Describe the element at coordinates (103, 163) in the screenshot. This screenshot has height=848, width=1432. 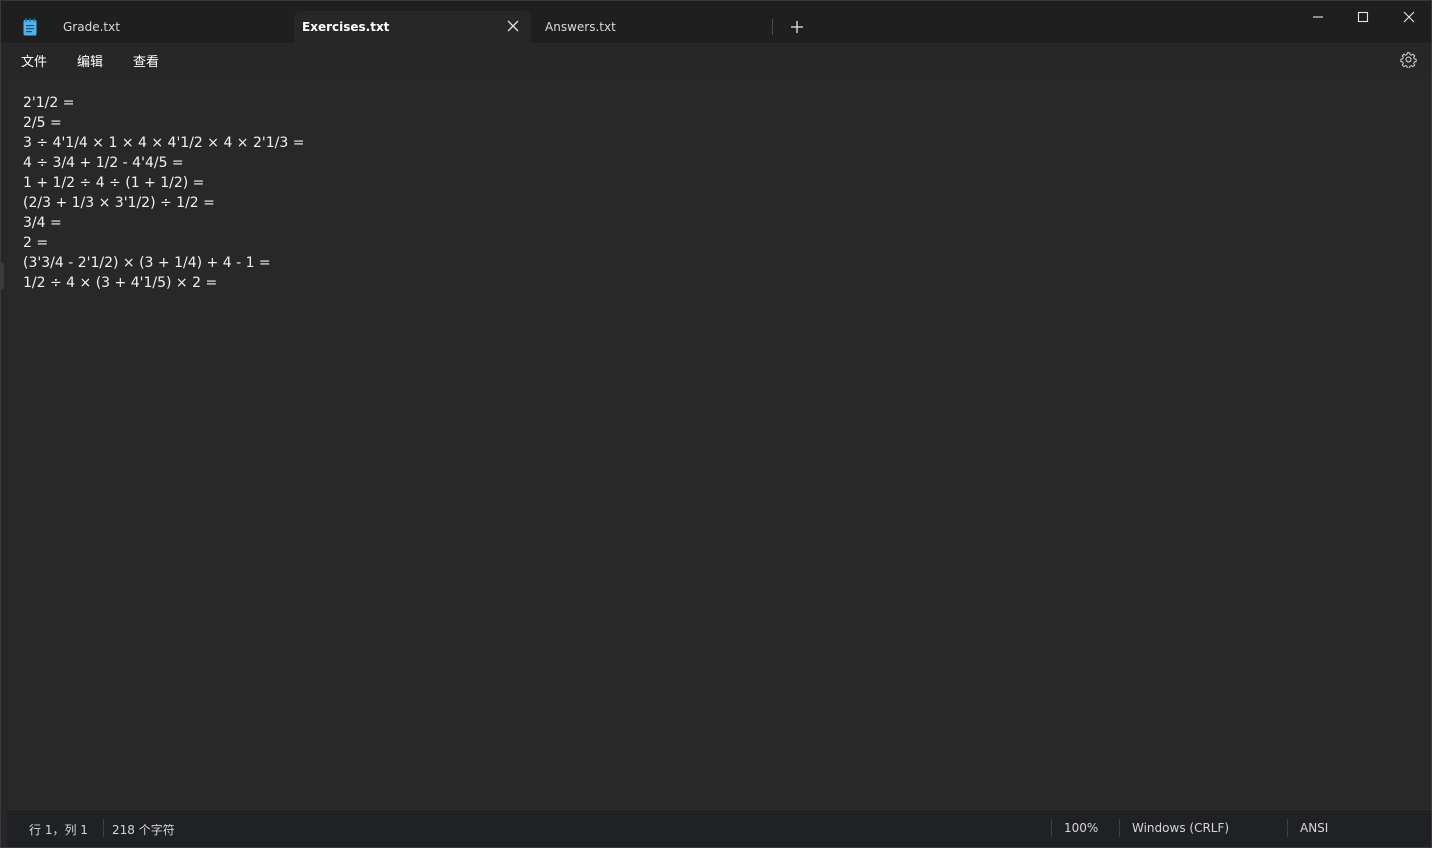
I see `editor-line: 4 ÷ 3/4 + 1/2 - 4'4/5 =` at that location.